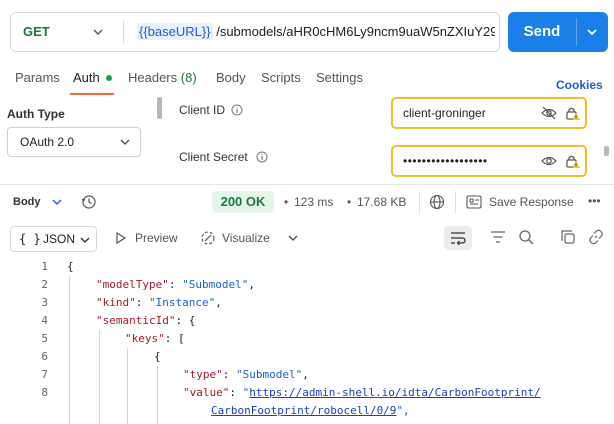 This screenshot has height=424, width=614. Describe the element at coordinates (203, 374) in the screenshot. I see `code-key: "type"` at that location.